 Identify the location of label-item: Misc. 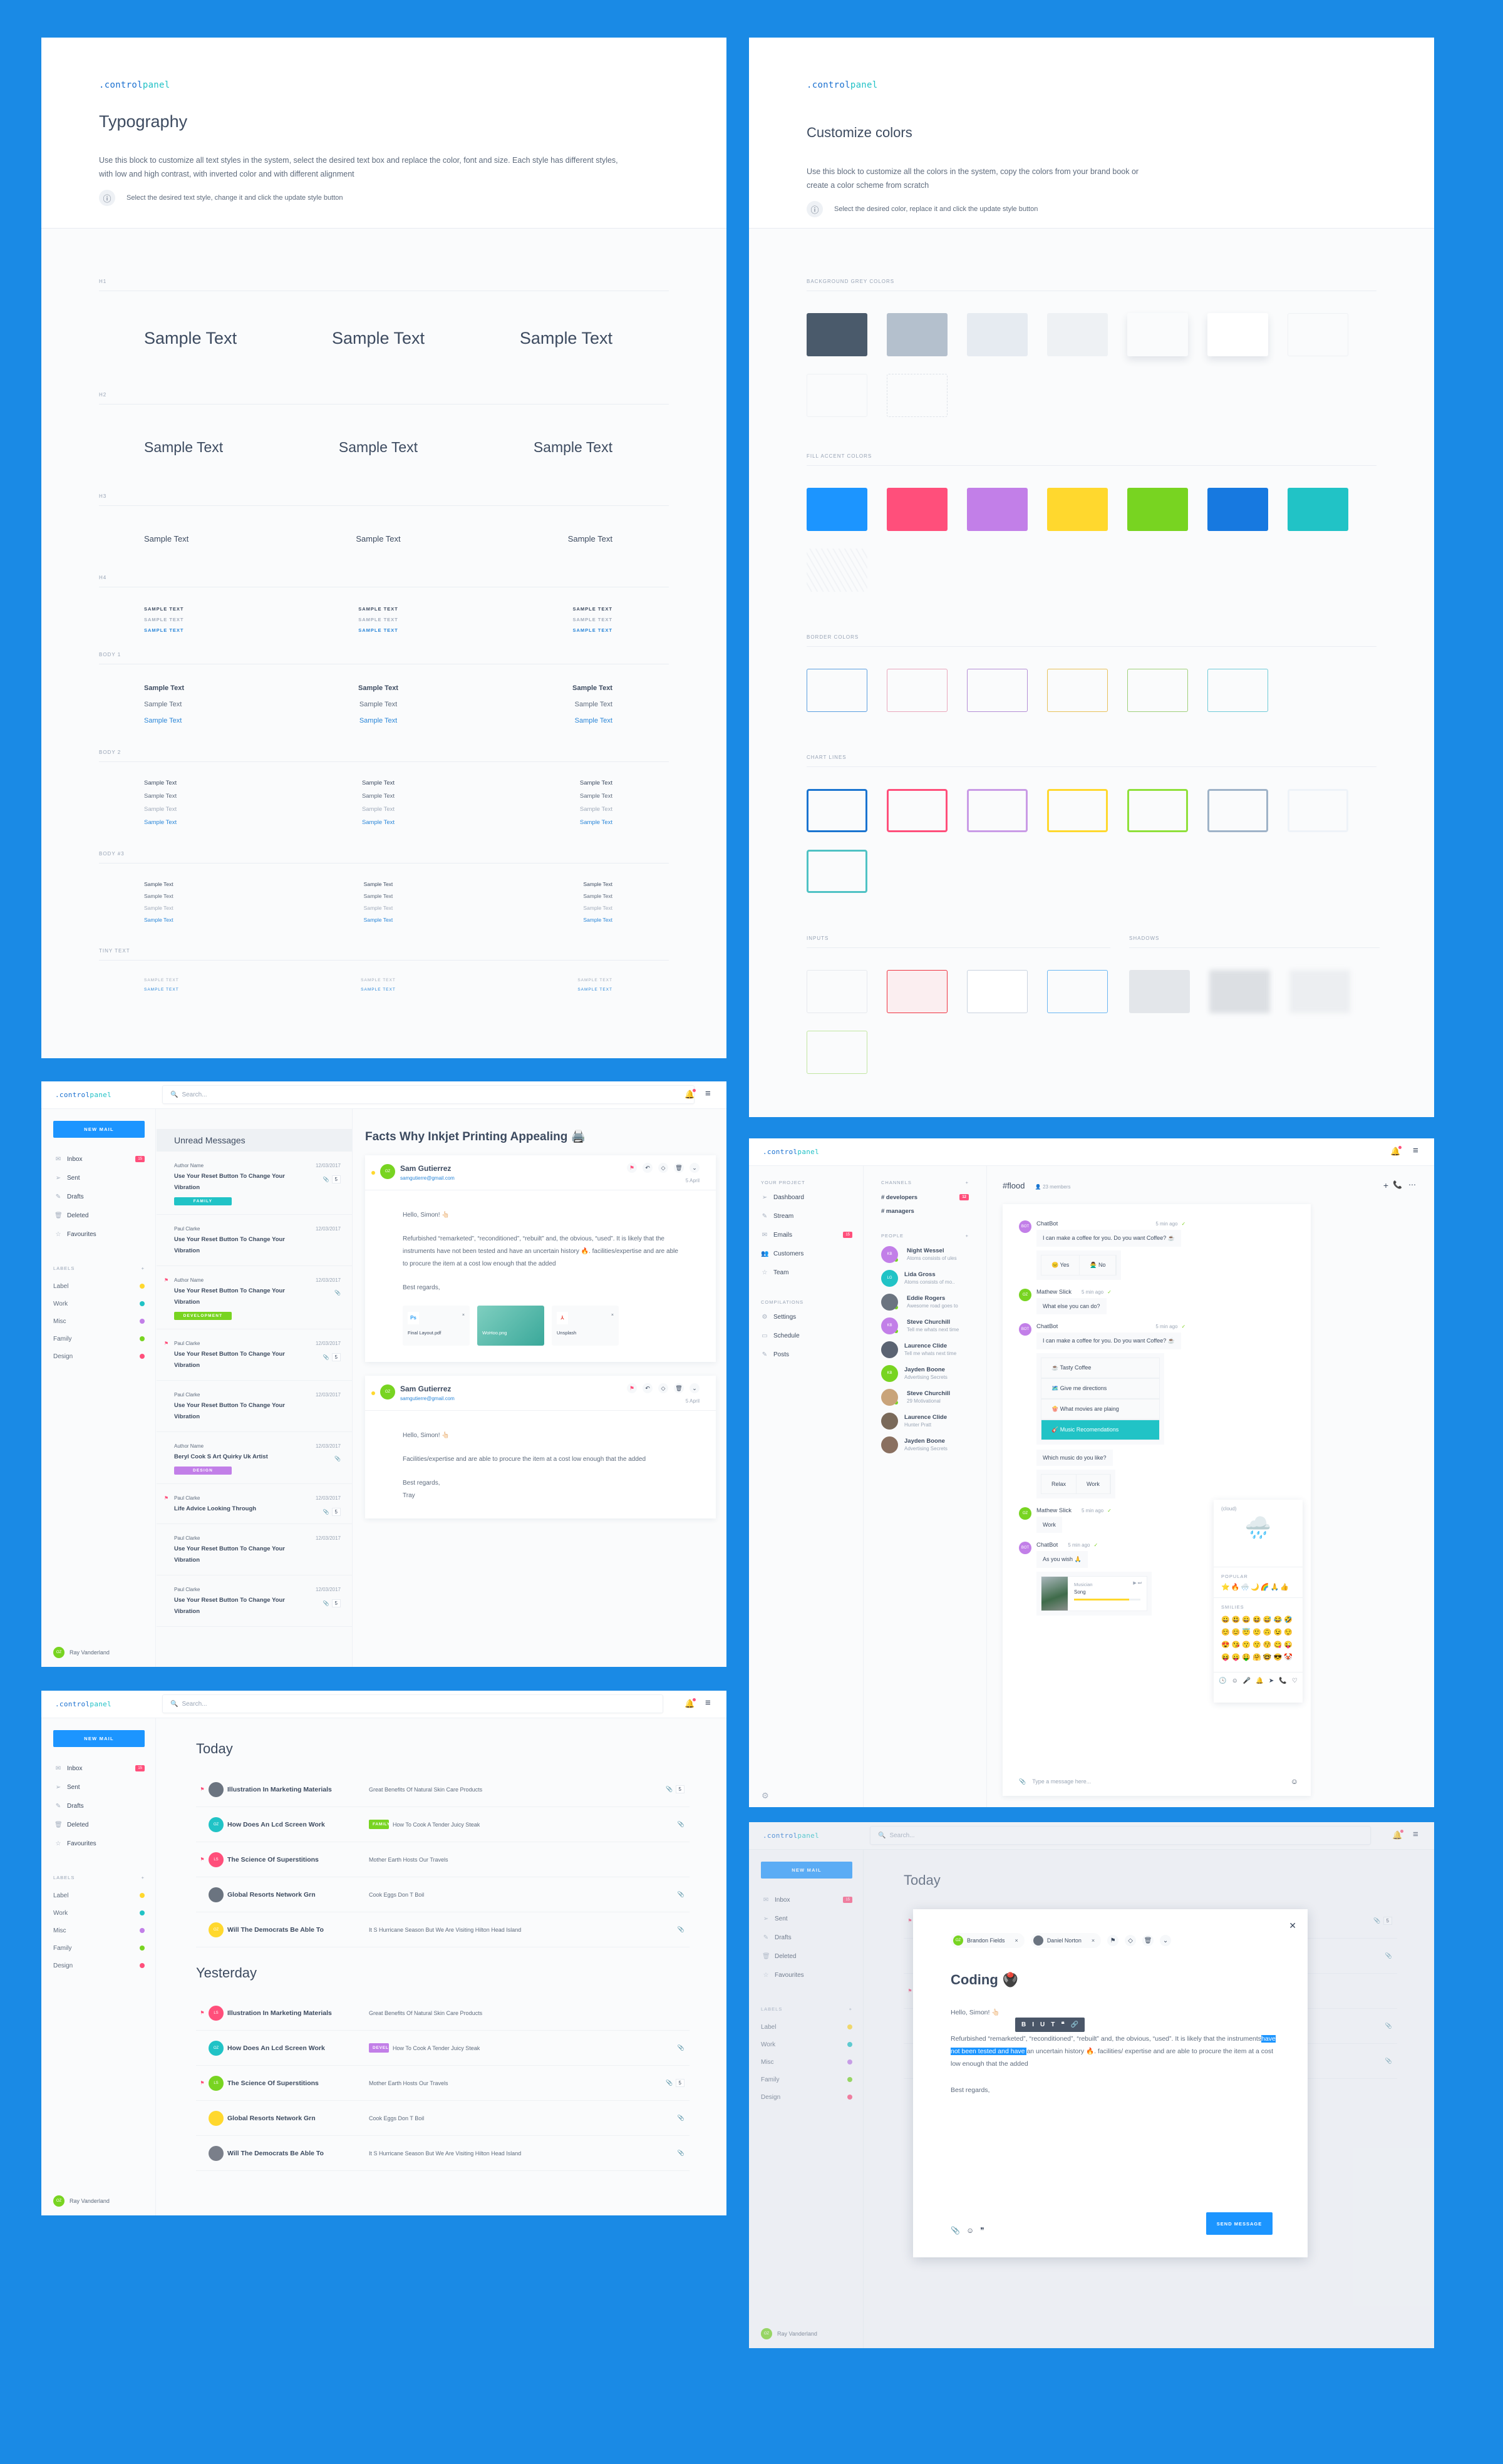
(99, 1931).